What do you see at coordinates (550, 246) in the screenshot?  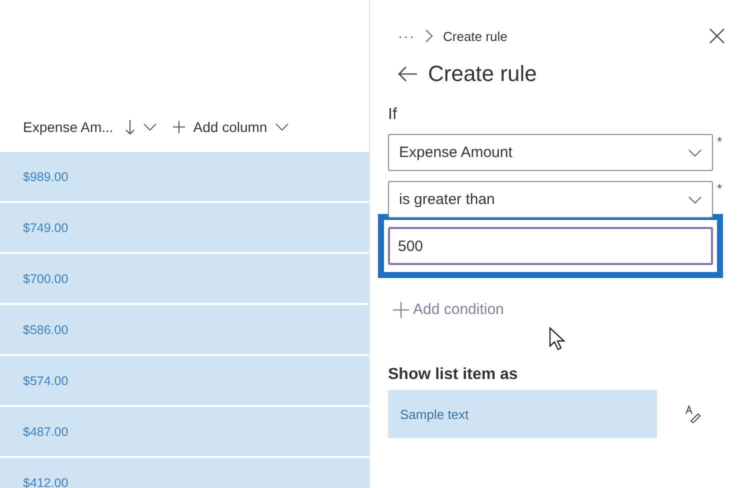 I see `value-input: 500` at bounding box center [550, 246].